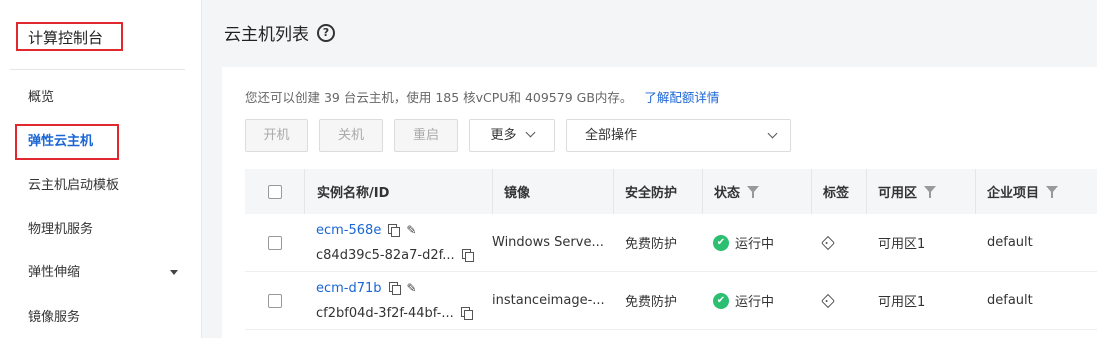 This screenshot has width=1097, height=338. I want to click on sidebar-item-overview: 概览, so click(101, 98).